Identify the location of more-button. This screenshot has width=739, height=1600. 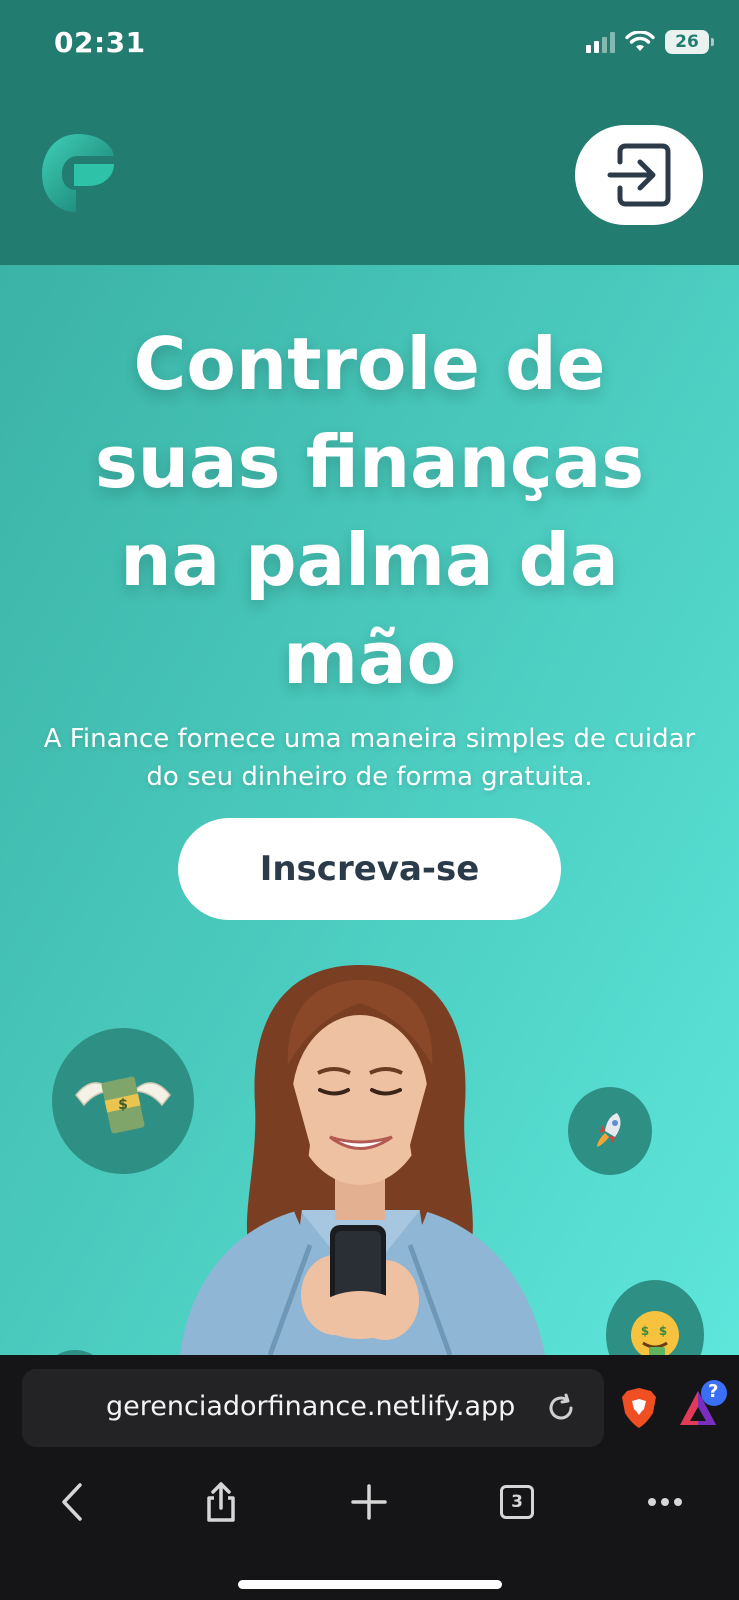
(665, 1502).